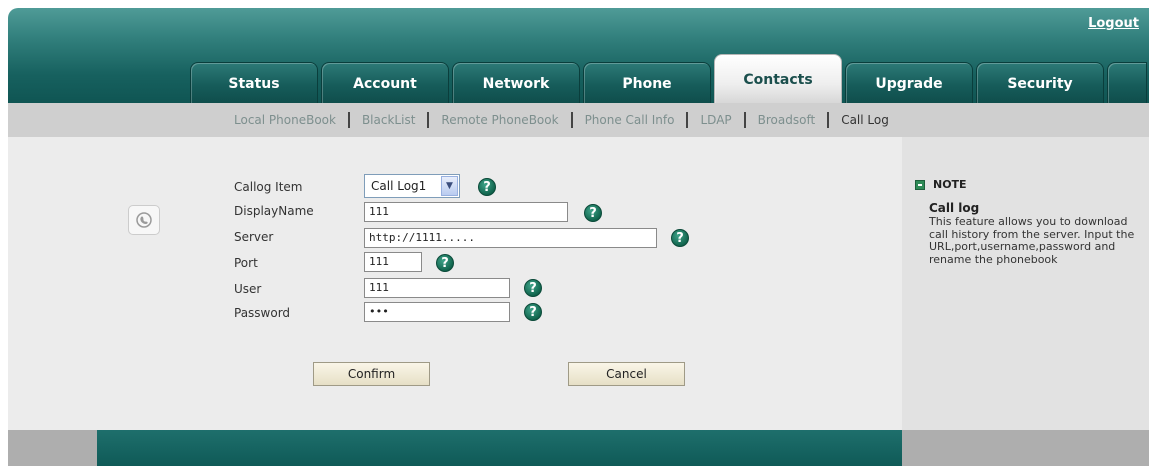 This screenshot has height=466, width=1149. Describe the element at coordinates (778, 79) in the screenshot. I see `tab-contacts: Contacts` at that location.